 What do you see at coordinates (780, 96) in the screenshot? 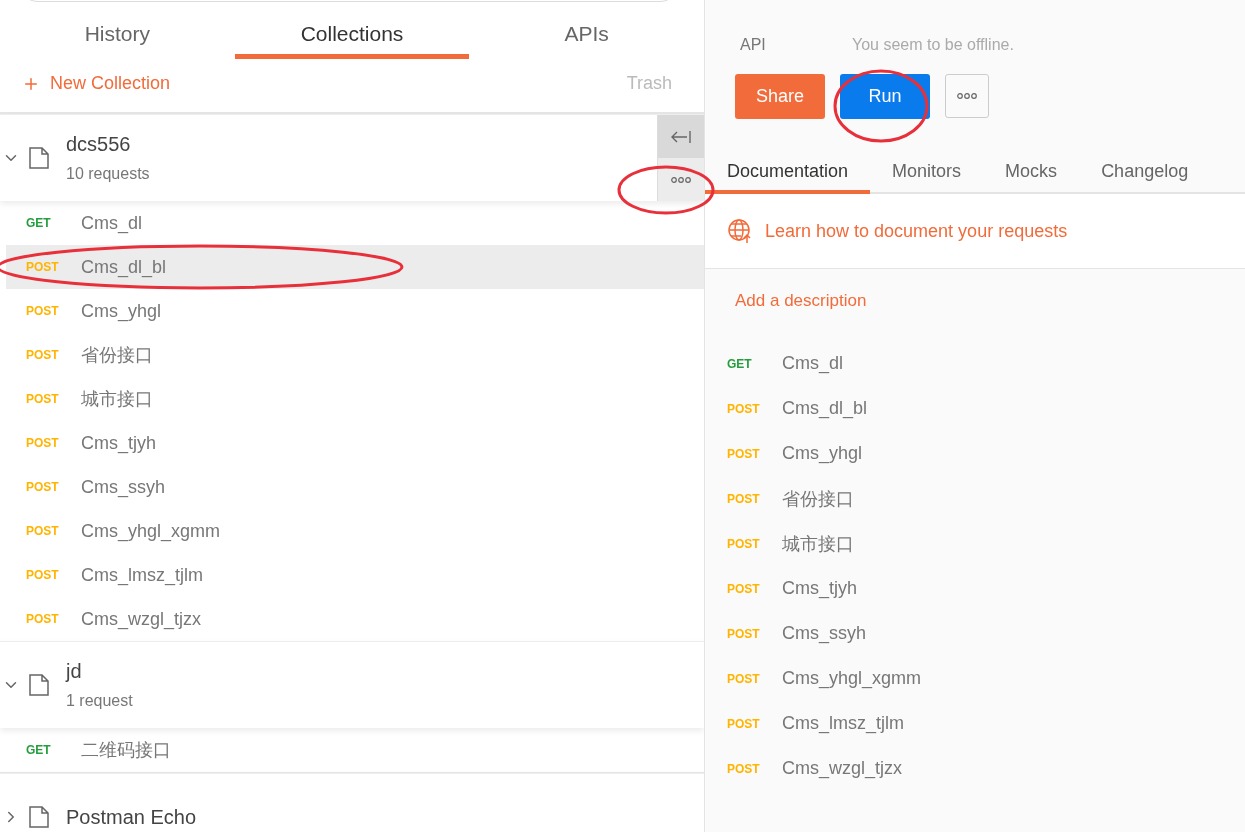
I see `share-button: Share` at bounding box center [780, 96].